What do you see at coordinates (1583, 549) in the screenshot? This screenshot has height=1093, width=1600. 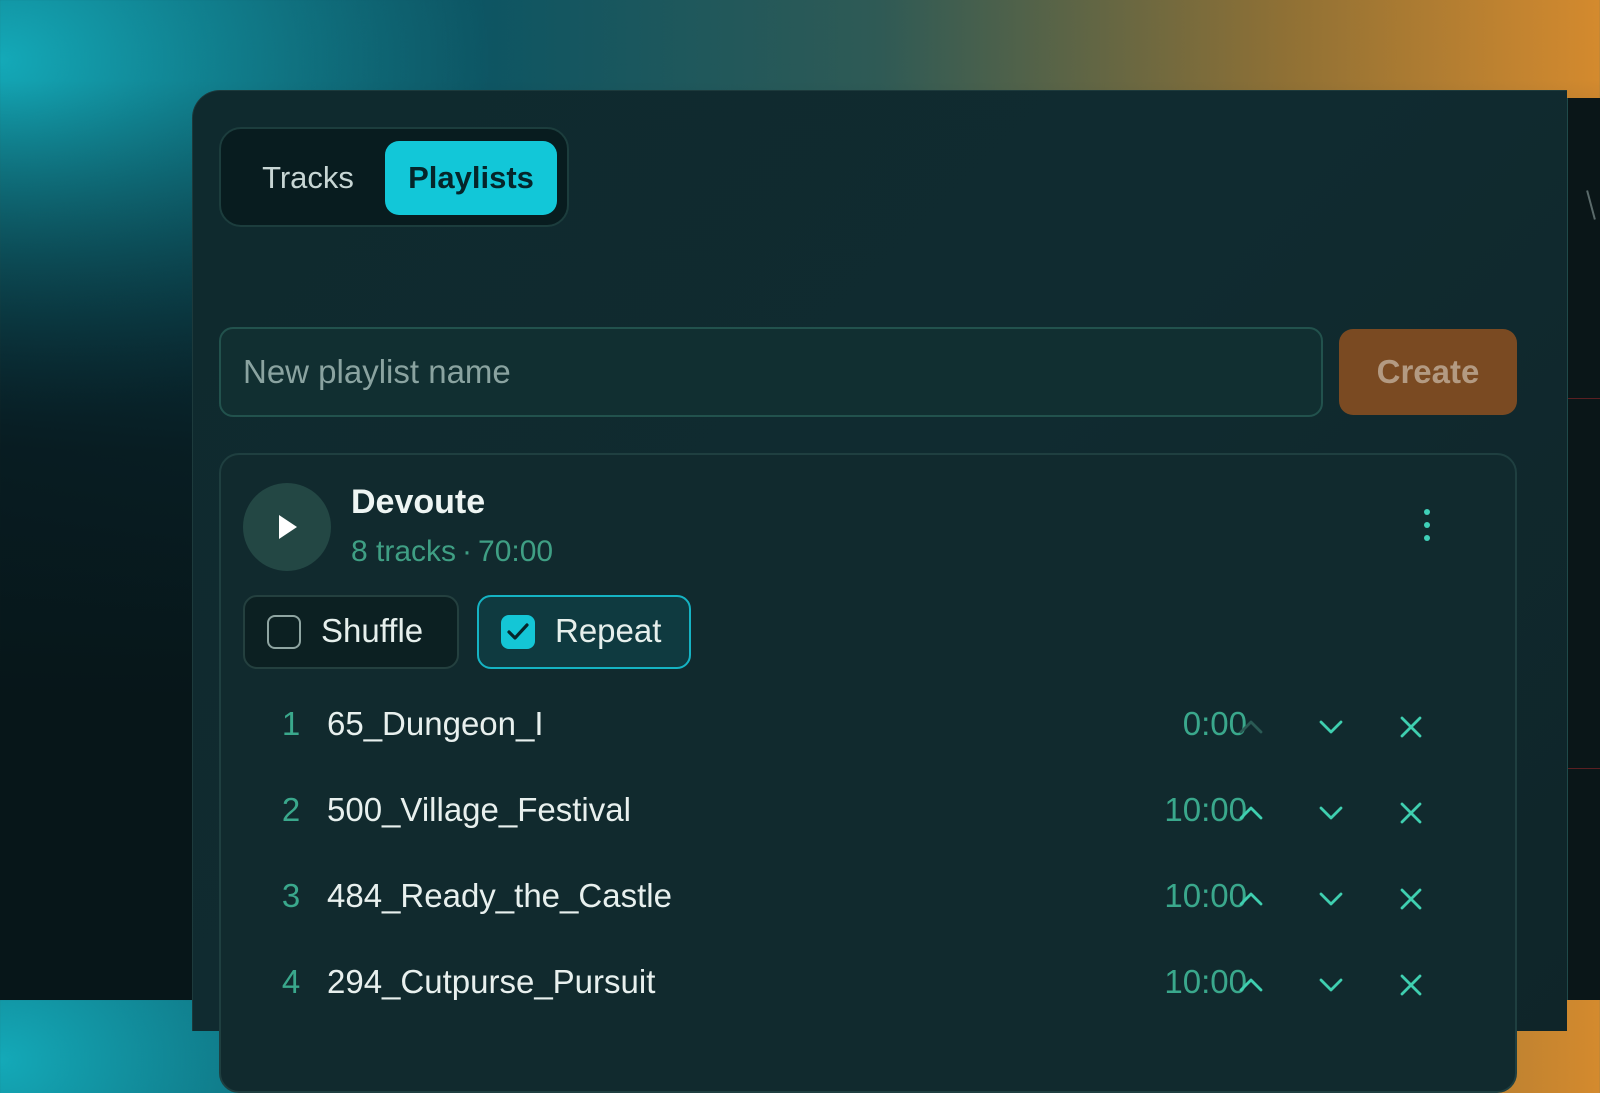 I see `adjacent-window-edge` at bounding box center [1583, 549].